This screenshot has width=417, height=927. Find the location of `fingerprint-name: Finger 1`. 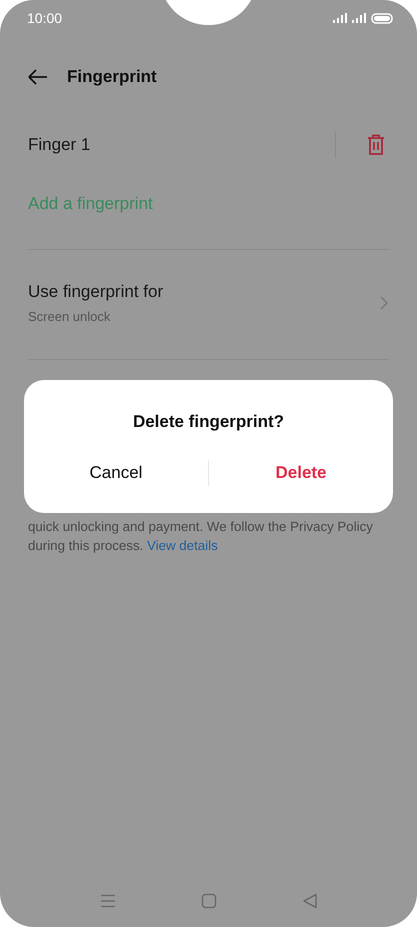

fingerprint-name: Finger 1 is located at coordinates (181, 145).